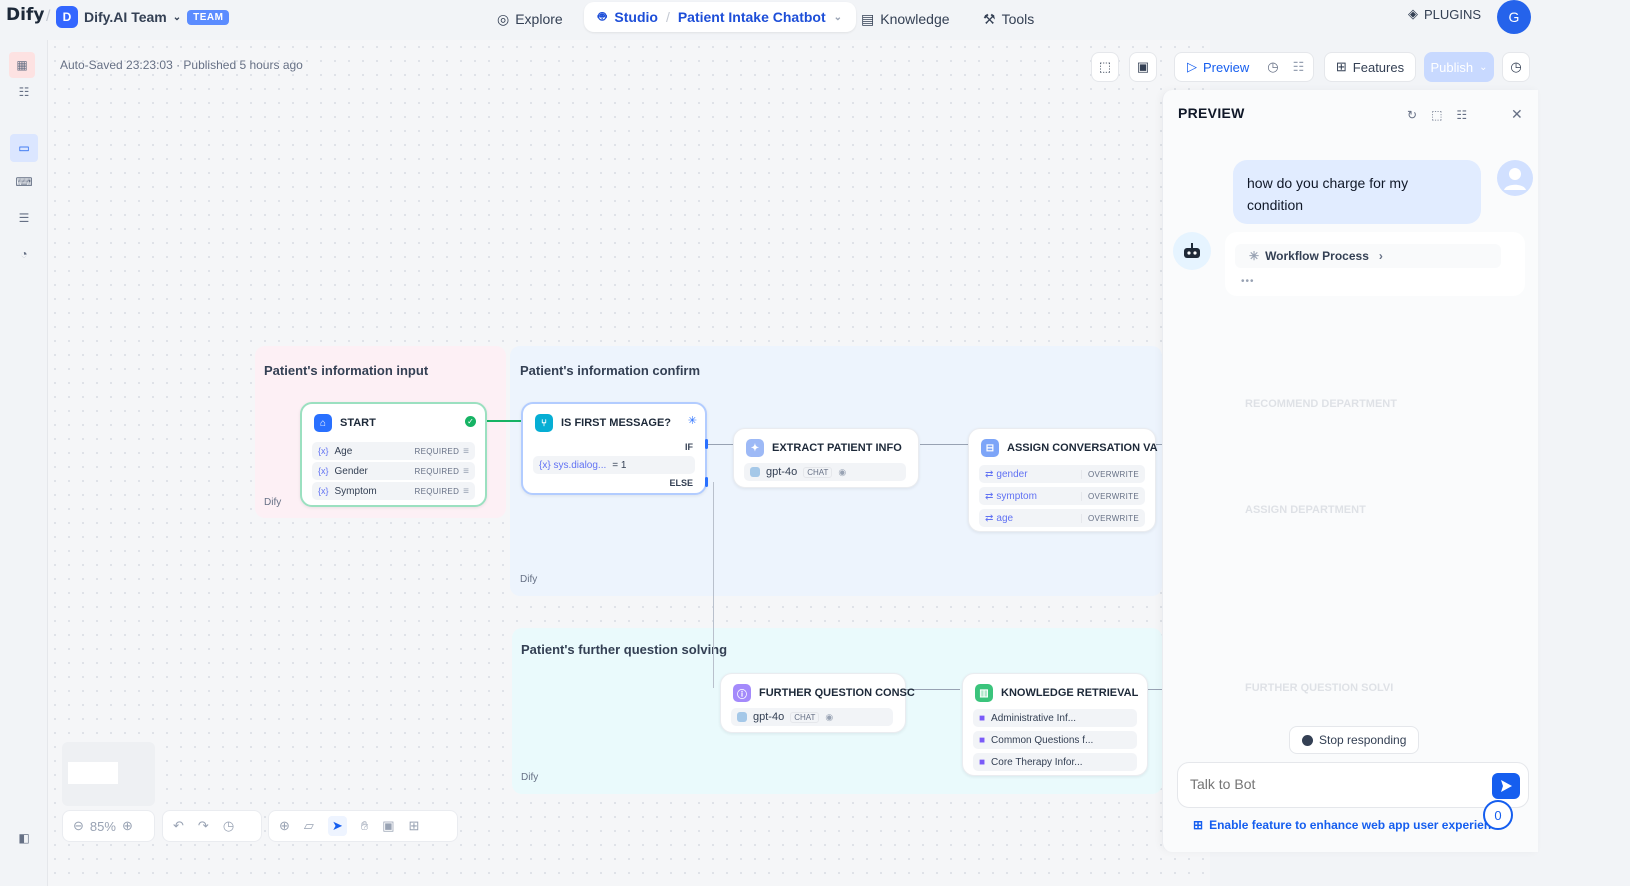  I want to click on preview-button: ▷ Preview ◷ ☷, so click(1244, 67).